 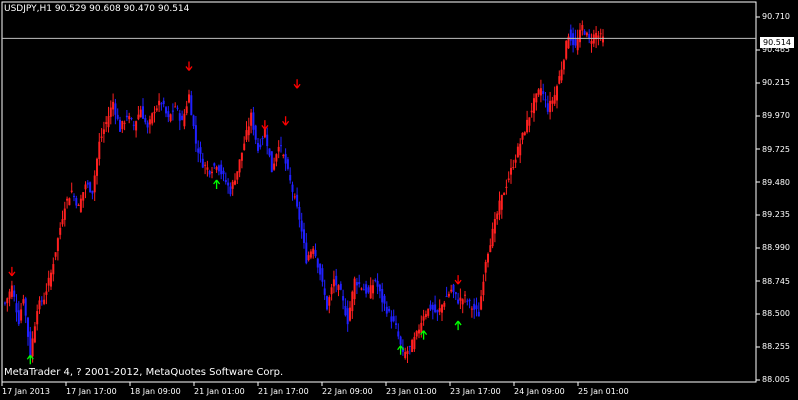 What do you see at coordinates (217, 184) in the screenshot?
I see `up-arrow-icon` at bounding box center [217, 184].